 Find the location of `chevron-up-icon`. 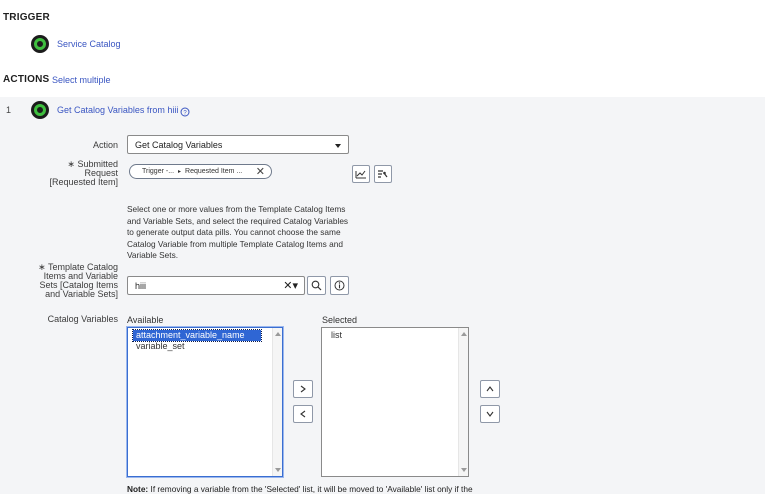

chevron-up-icon is located at coordinates (490, 389).